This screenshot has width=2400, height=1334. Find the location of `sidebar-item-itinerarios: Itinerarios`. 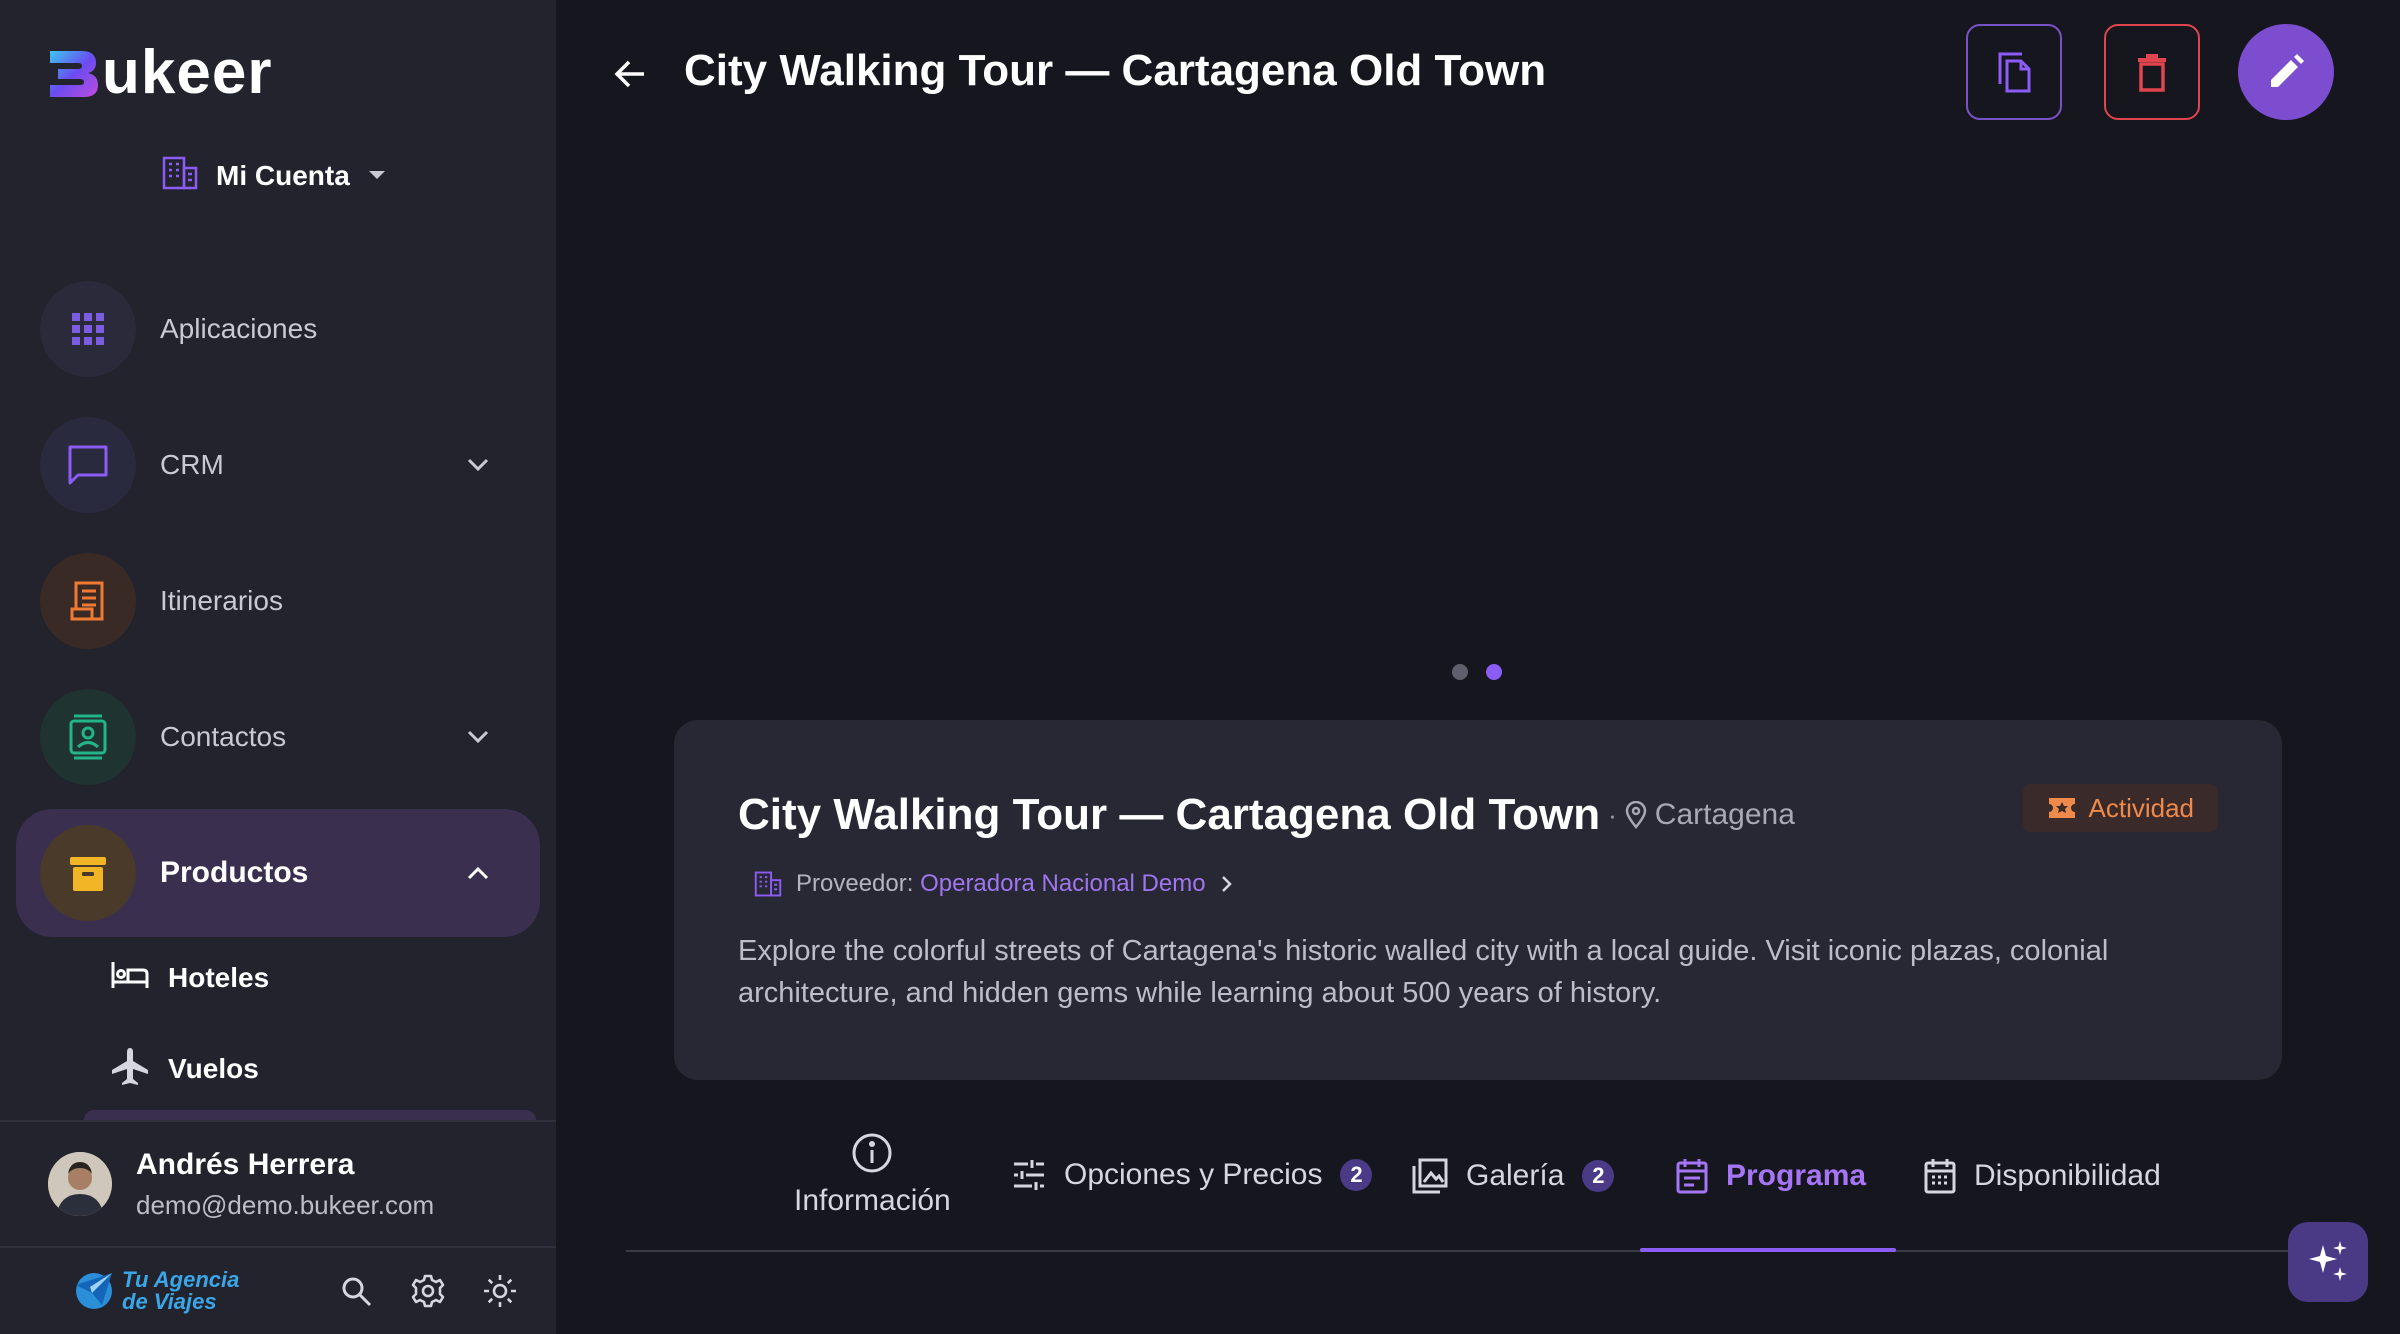

sidebar-item-itinerarios: Itinerarios is located at coordinates (278, 601).